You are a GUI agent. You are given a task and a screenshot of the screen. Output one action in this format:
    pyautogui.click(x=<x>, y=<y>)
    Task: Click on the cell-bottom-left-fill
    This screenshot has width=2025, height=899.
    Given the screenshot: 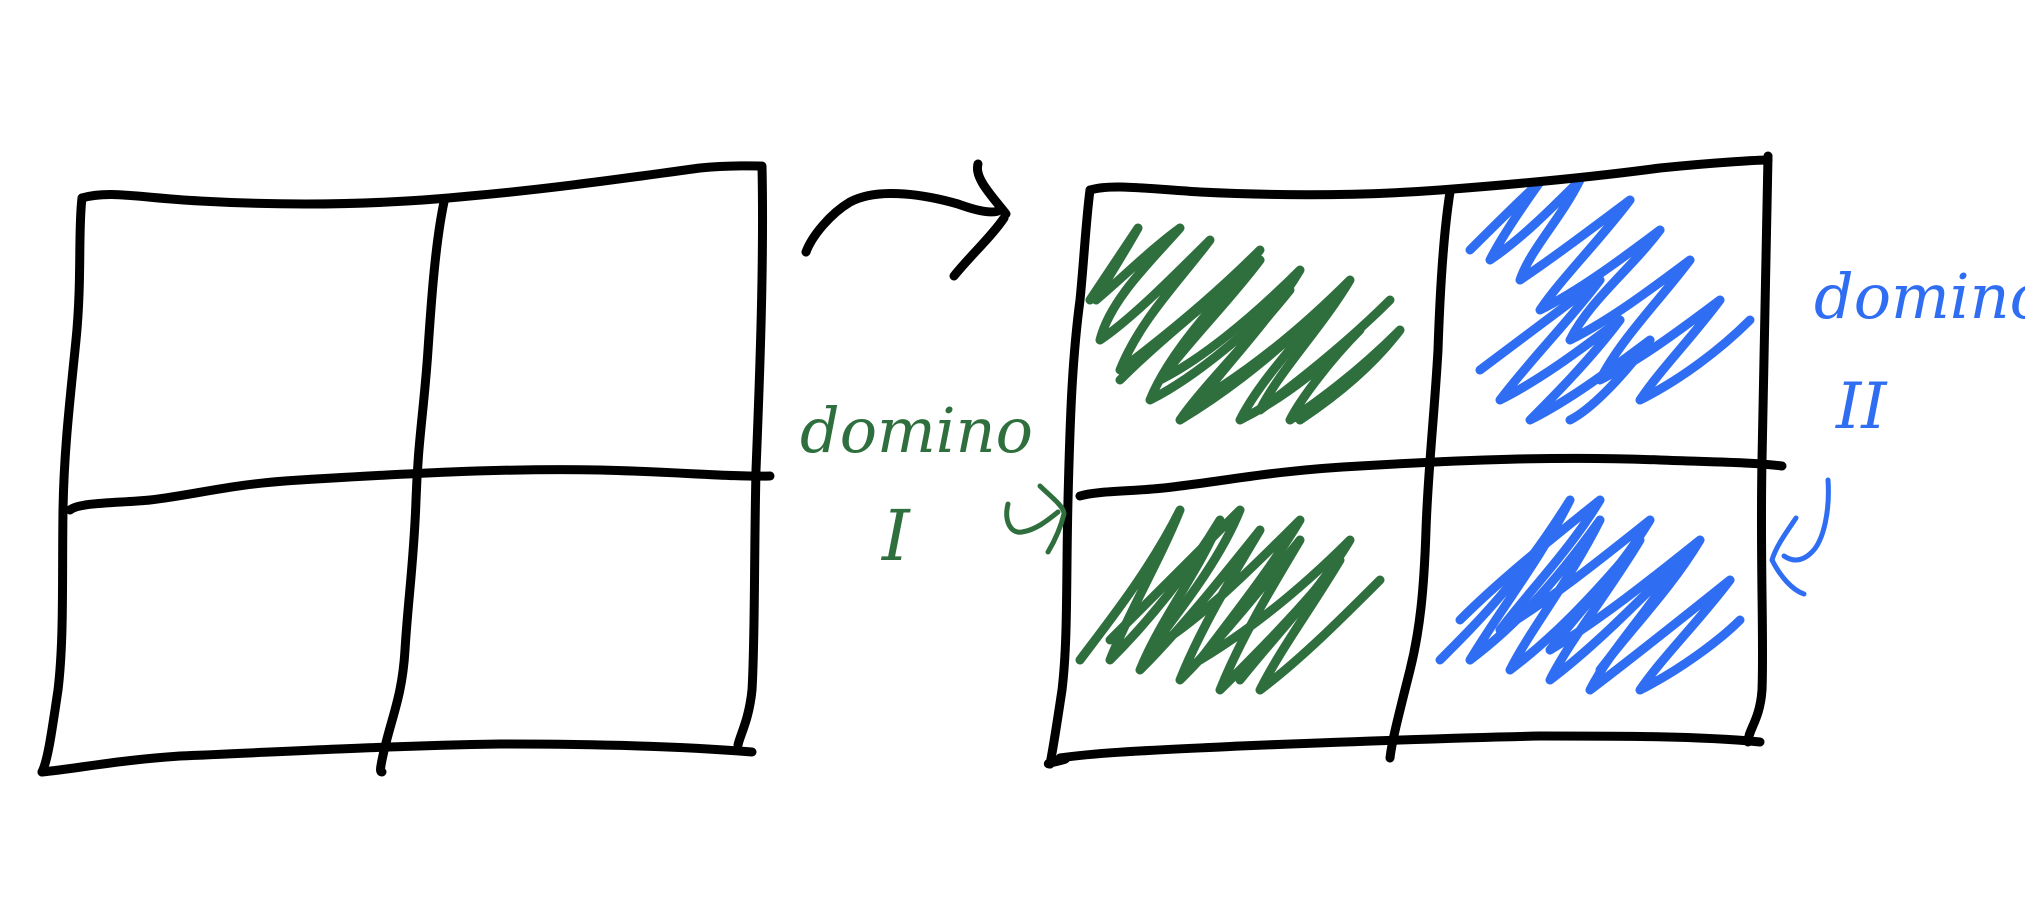 What is the action you would take?
    pyautogui.click(x=1230, y=600)
    